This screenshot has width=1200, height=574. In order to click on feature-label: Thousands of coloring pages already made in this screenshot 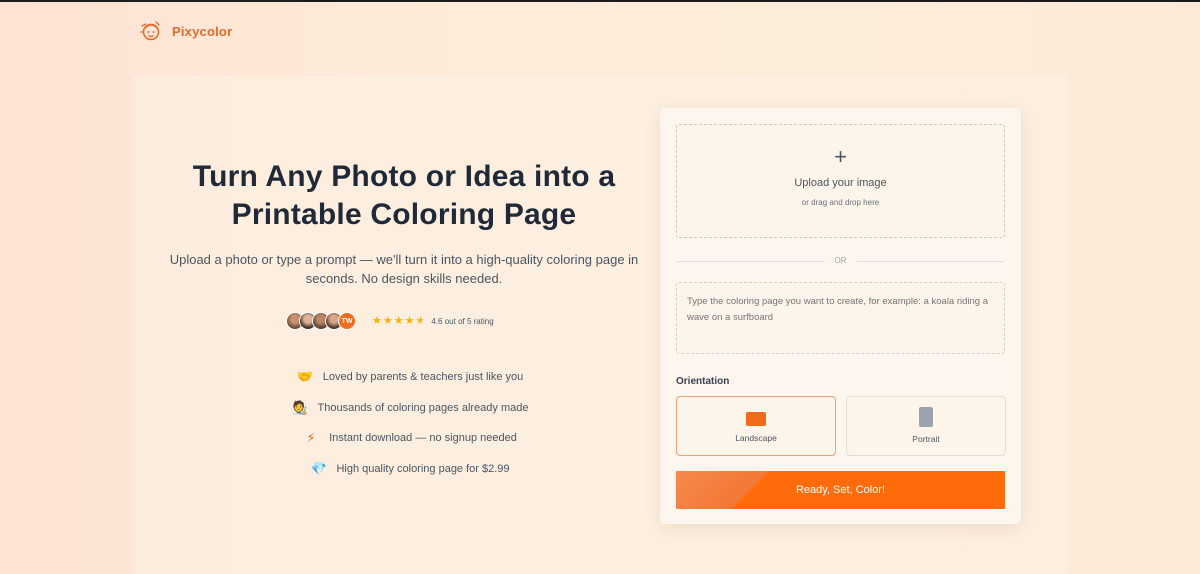, I will do `click(423, 407)`.